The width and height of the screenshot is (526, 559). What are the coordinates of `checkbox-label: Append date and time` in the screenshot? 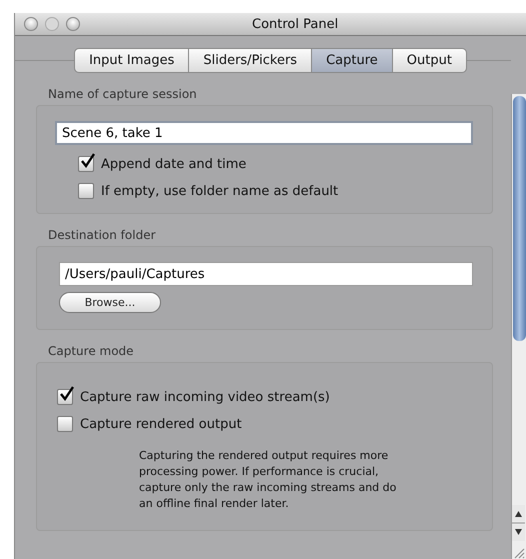 It's located at (173, 164).